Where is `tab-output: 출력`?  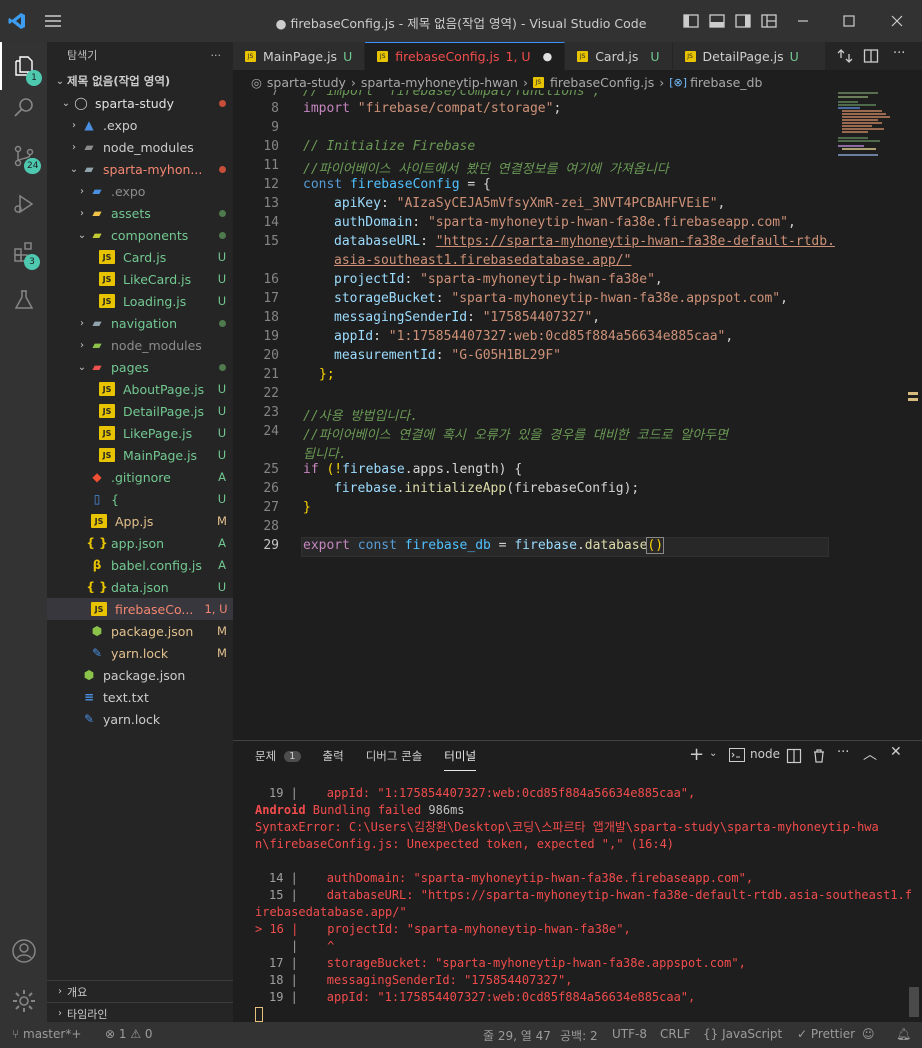
tab-output: 출력 is located at coordinates (333, 756).